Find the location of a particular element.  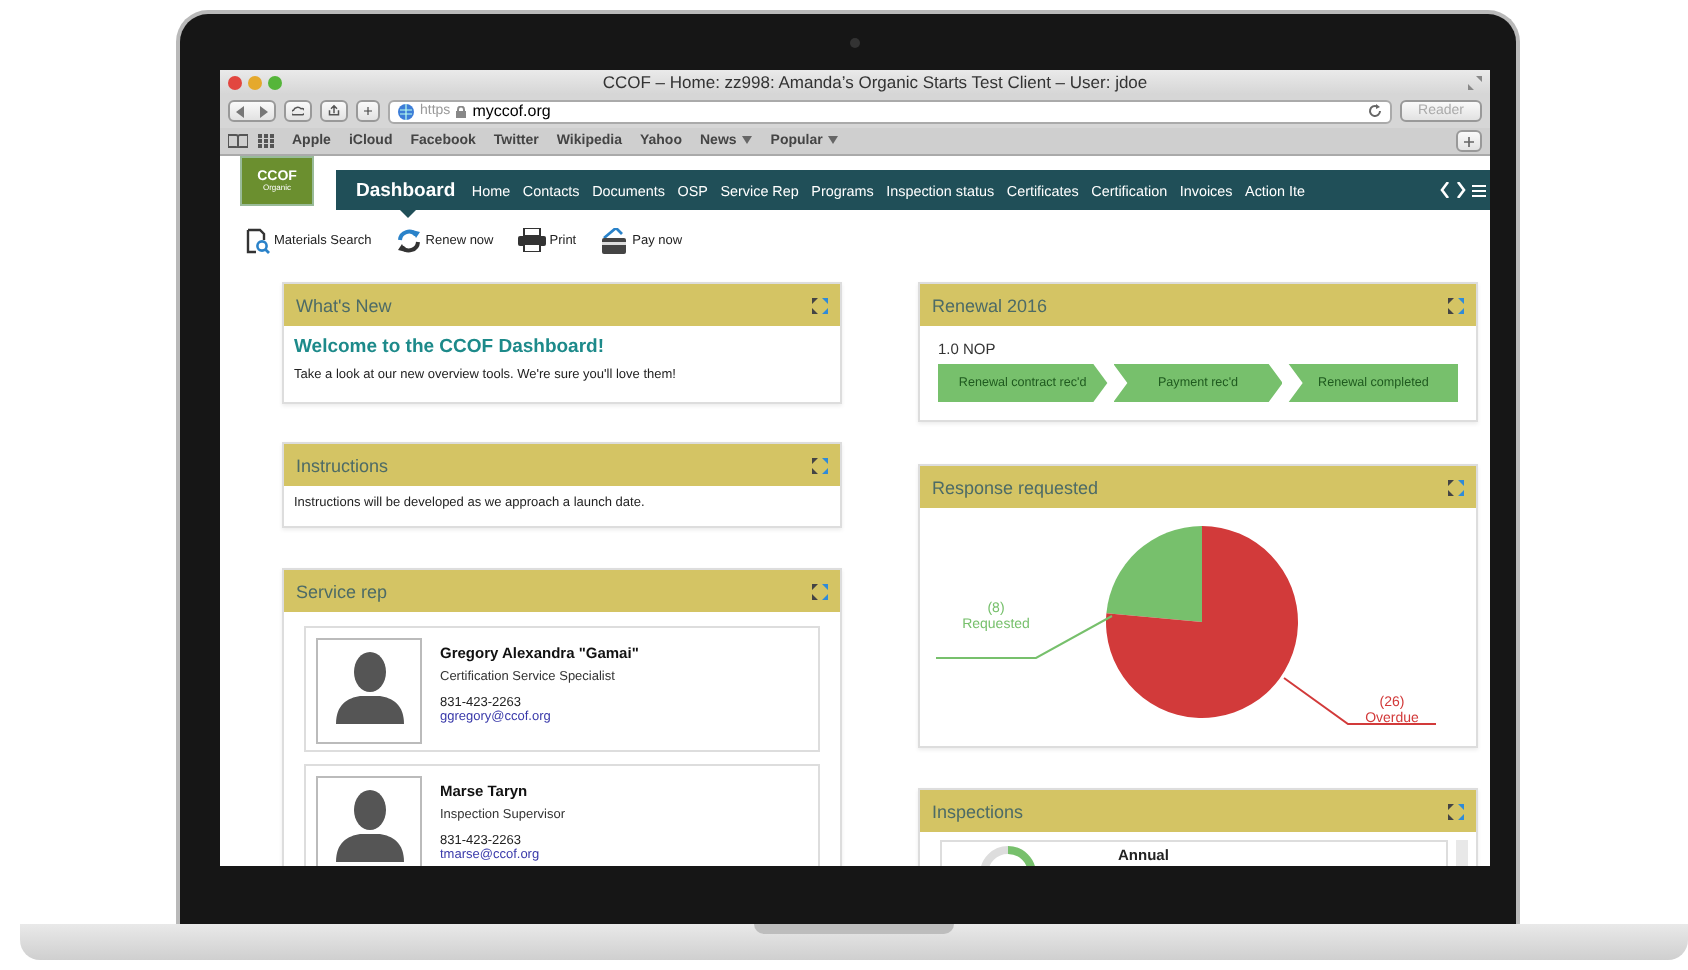

add-bookmark-button is located at coordinates (1469, 141).